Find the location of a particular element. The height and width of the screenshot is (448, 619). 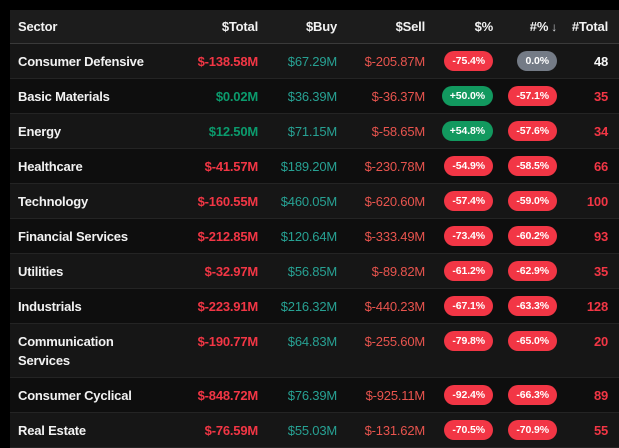

count-pct-badge: -70.9% is located at coordinates (532, 430).